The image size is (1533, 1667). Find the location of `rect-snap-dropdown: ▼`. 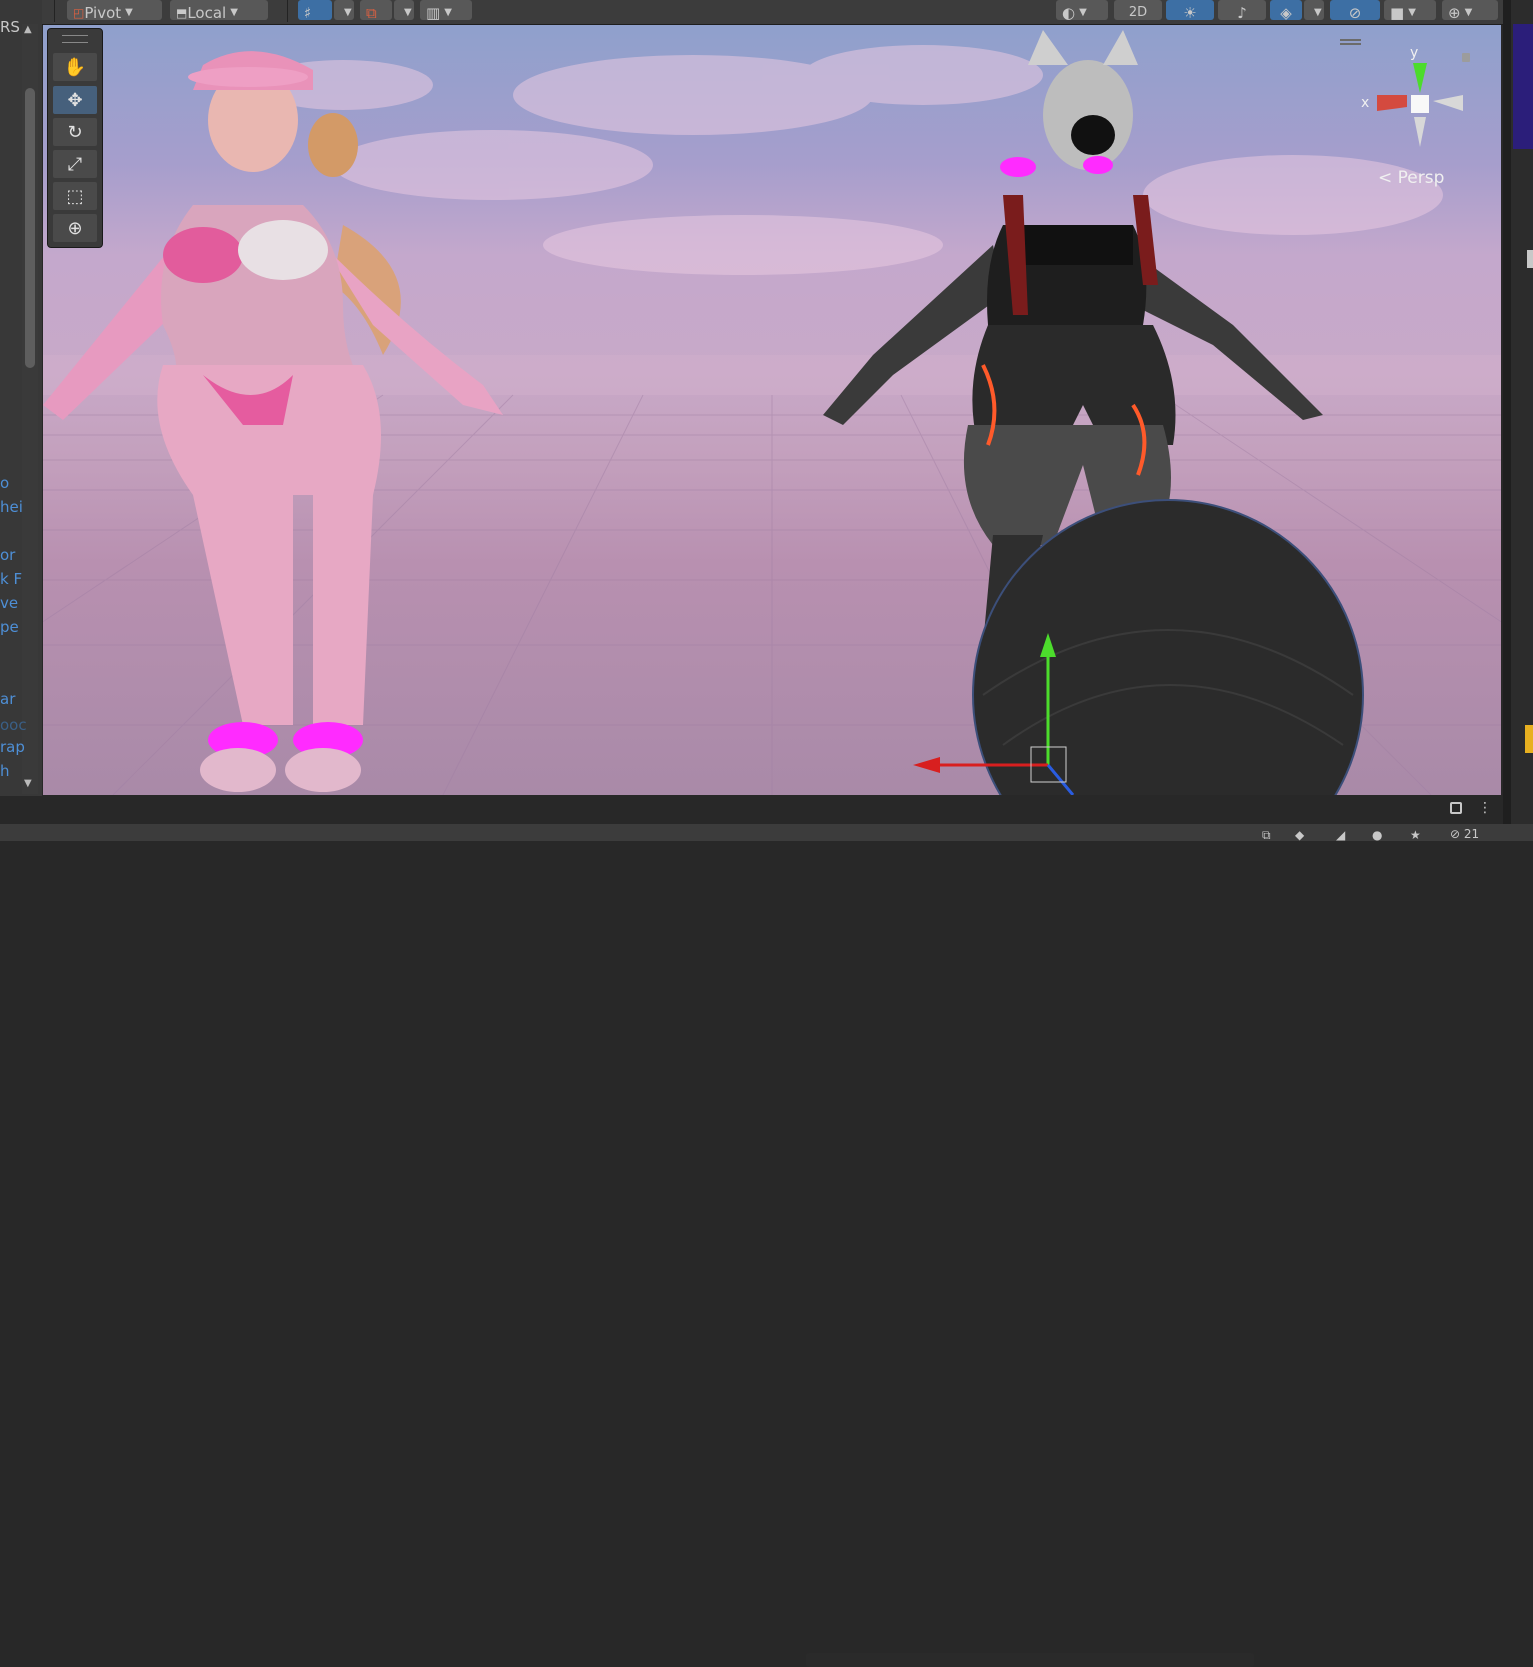

rect-snap-dropdown: ▼ is located at coordinates (404, 10).